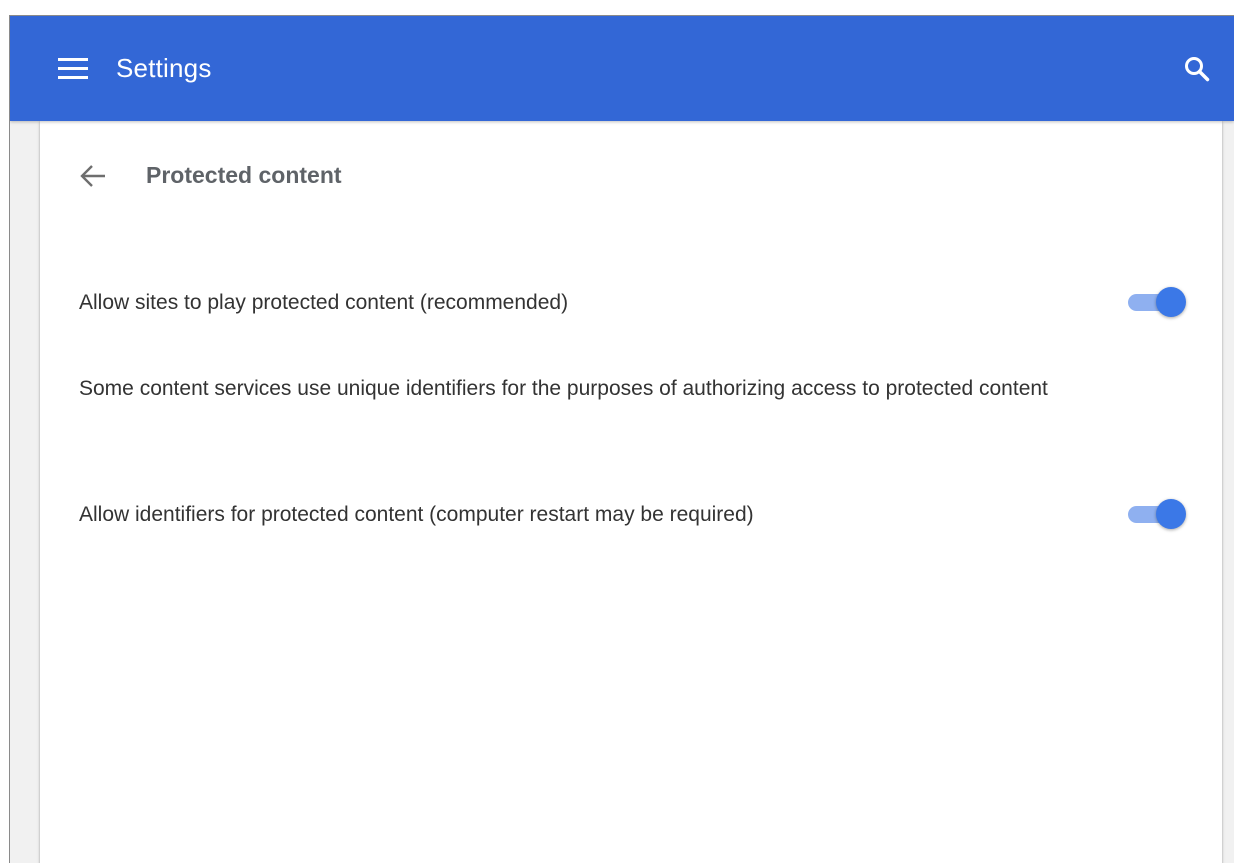  Describe the element at coordinates (1155, 302) in the screenshot. I see `allow-protected-content-toggle` at that location.